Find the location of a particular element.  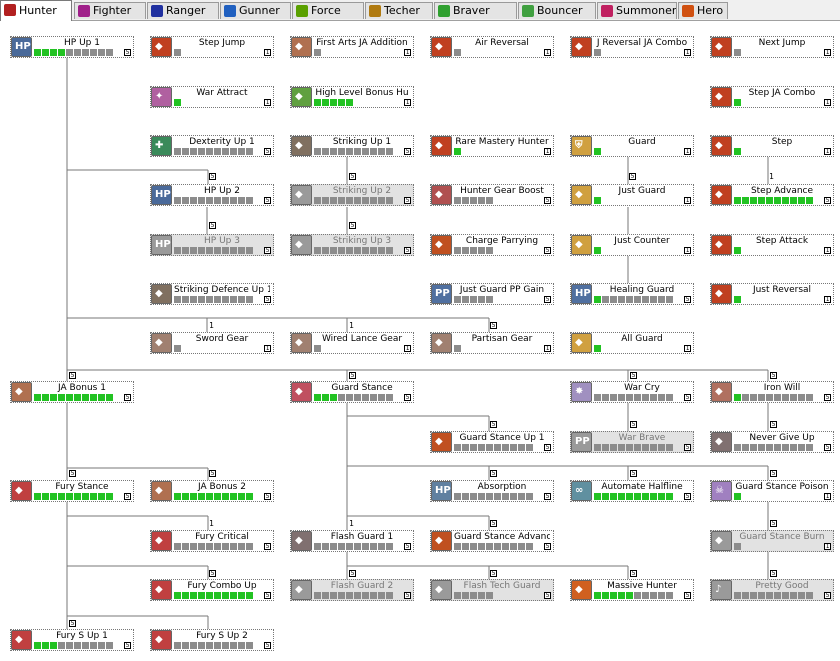

skill-node-step-advance: ◆ Step Advance 5 is located at coordinates (772, 195).